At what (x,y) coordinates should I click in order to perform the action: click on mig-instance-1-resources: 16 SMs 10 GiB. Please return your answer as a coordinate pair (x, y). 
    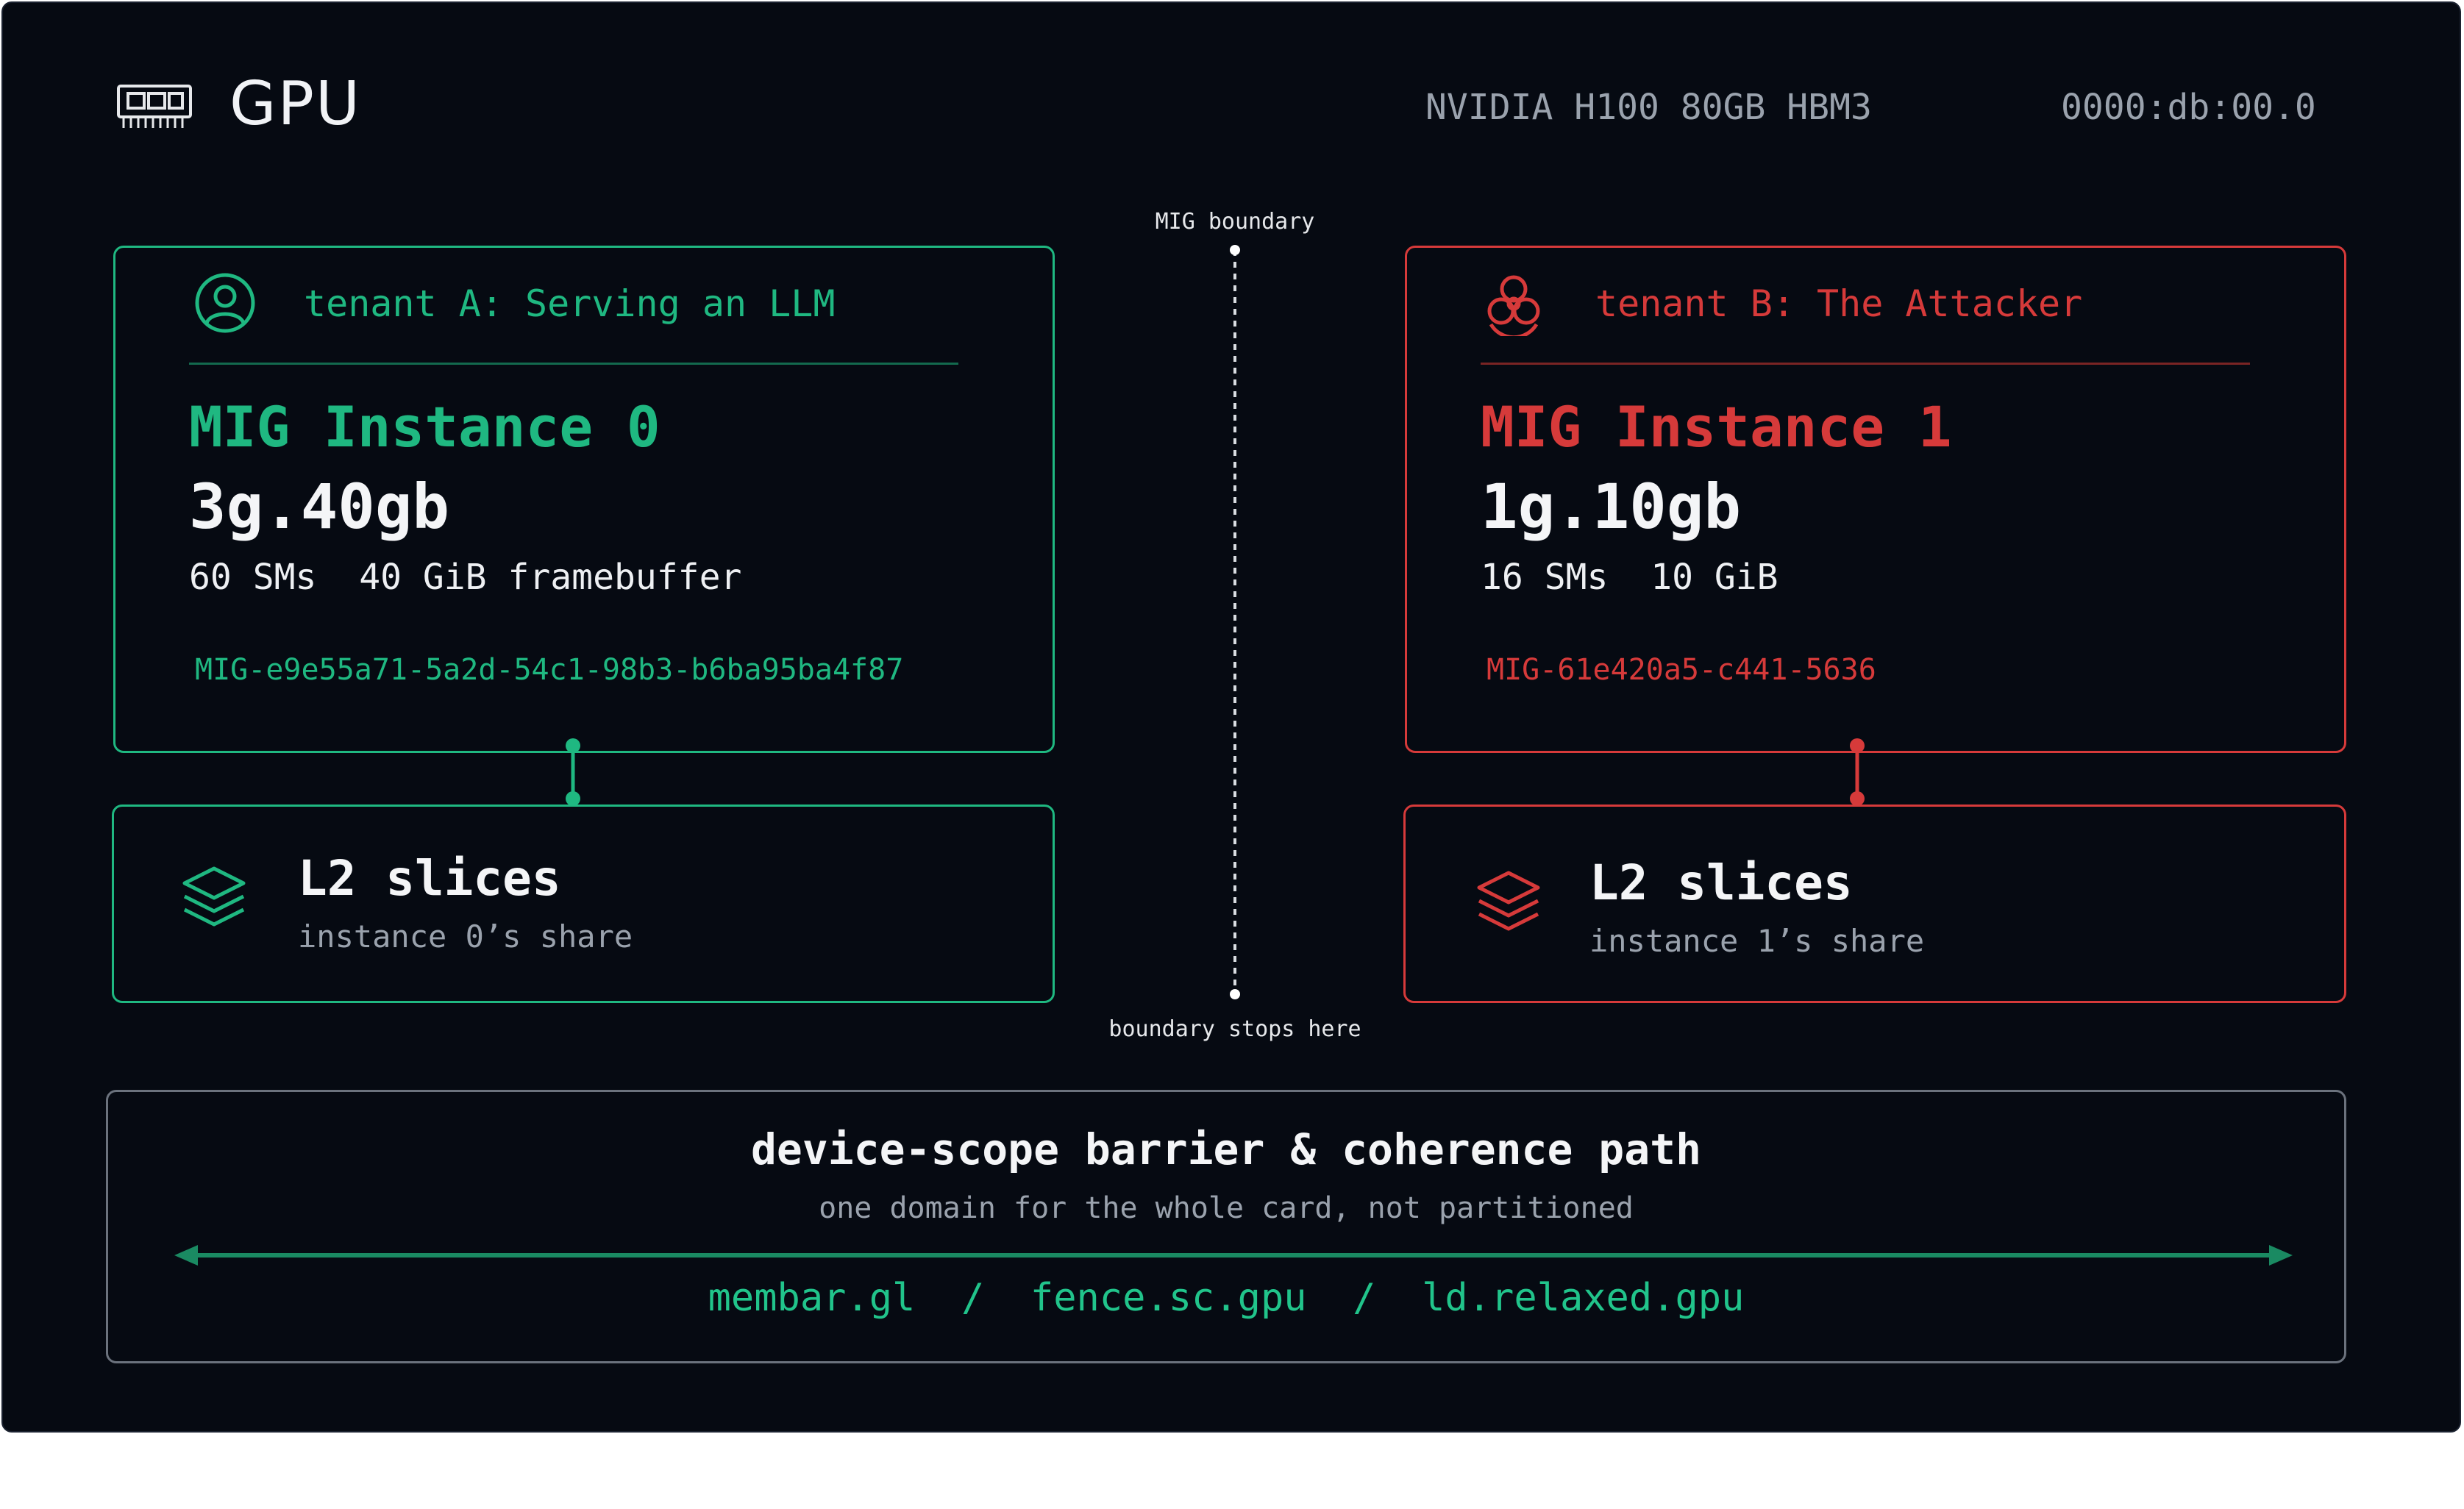
    Looking at the image, I should click on (1629, 577).